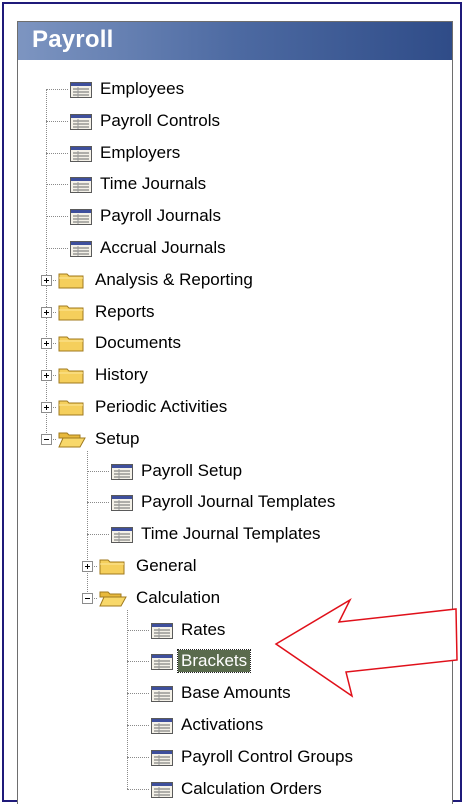  I want to click on annotation-arrow-layer, so click(366, 648).